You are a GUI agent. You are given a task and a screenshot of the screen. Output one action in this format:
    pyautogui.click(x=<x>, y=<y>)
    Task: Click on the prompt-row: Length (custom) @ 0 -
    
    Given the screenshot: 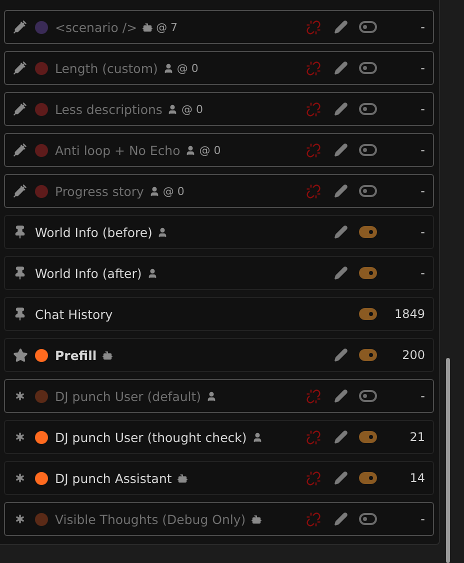 What is the action you would take?
    pyautogui.click(x=219, y=68)
    